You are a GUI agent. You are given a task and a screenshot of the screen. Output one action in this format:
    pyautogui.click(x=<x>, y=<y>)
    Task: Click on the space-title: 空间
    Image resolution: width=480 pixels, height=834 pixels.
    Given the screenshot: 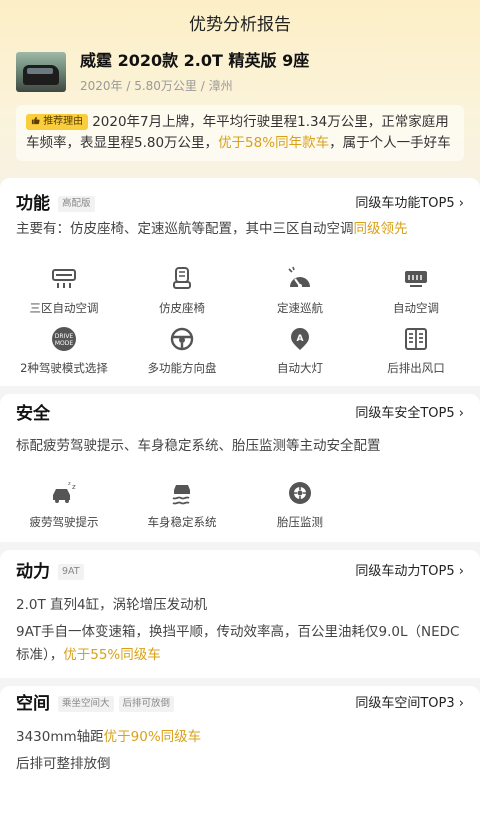 What is the action you would take?
    pyautogui.click(x=33, y=704)
    